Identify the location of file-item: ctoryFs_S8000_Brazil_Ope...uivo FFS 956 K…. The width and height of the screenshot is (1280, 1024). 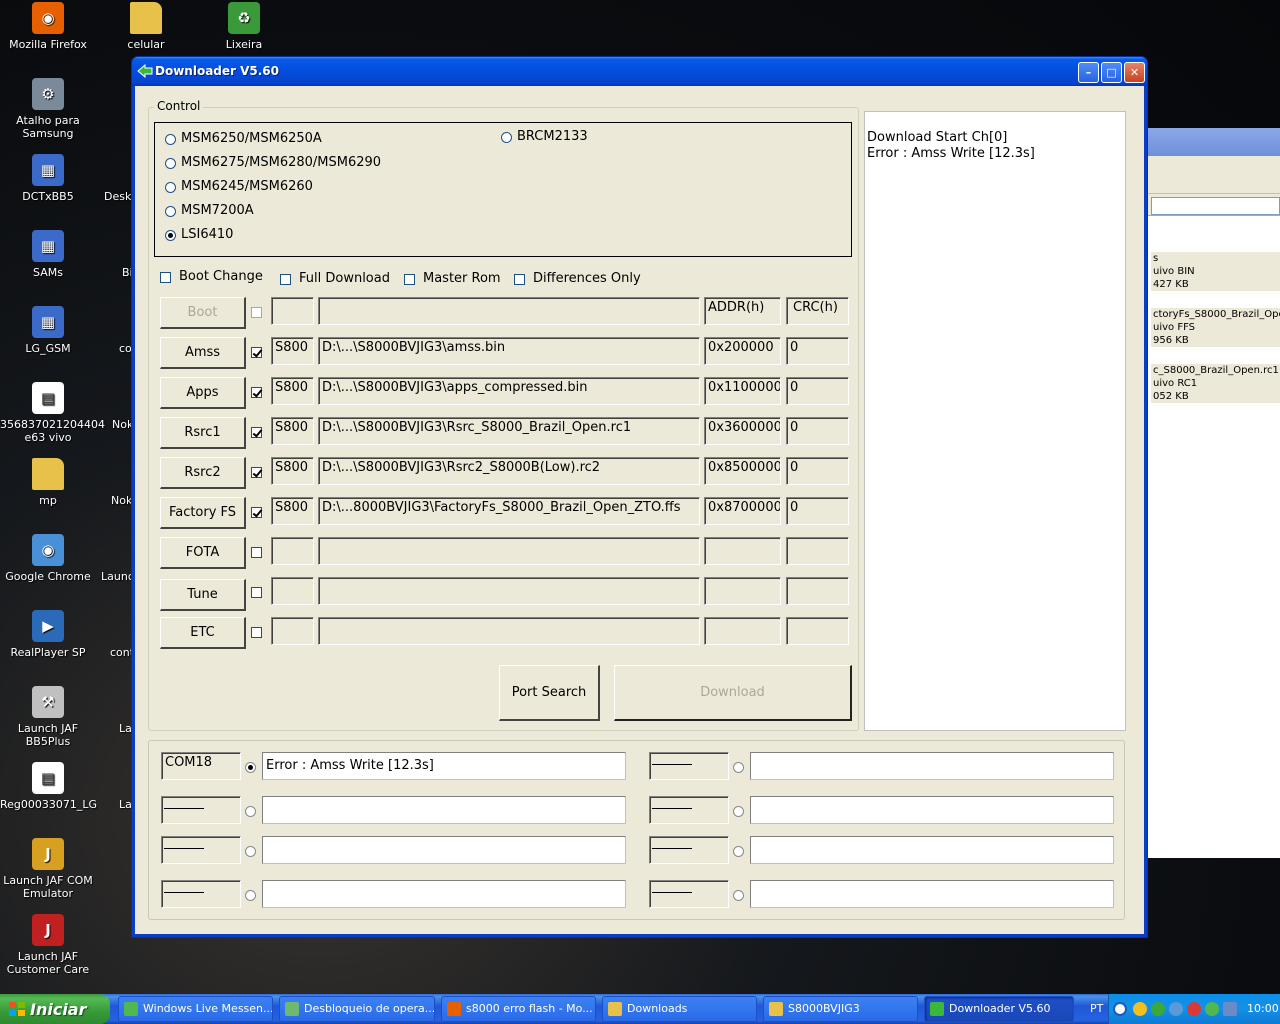
(1215, 327).